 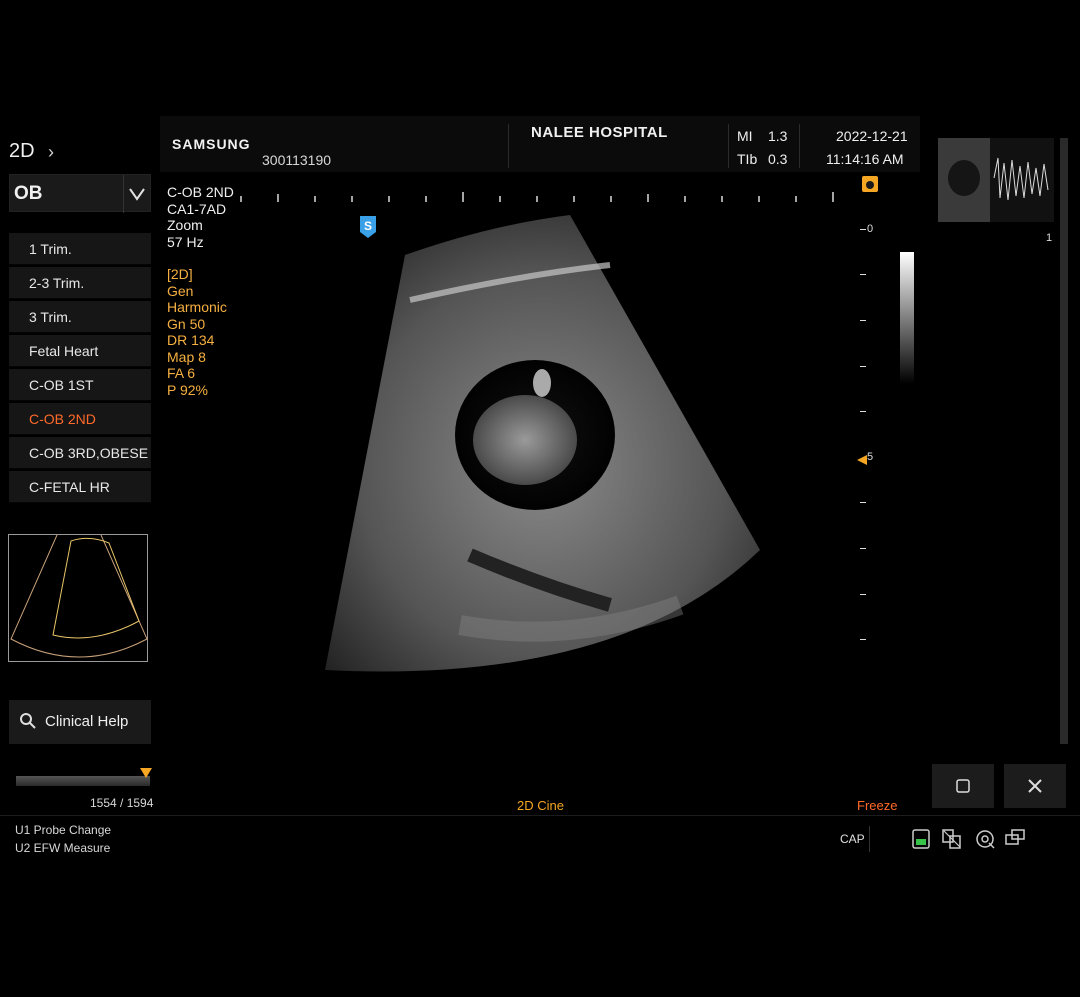 I want to click on clip-thumbnail, so click(x=996, y=180).